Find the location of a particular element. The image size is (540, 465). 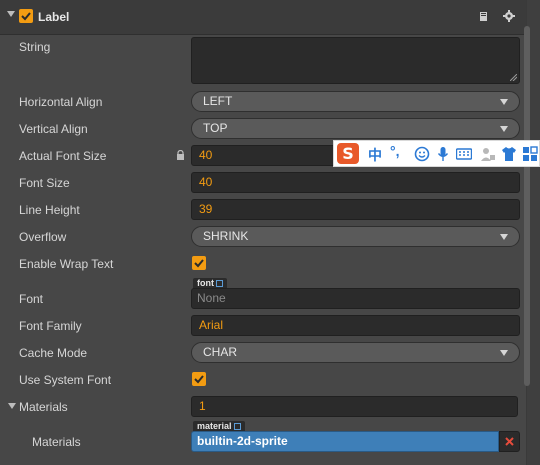

materials-count-input: 1 is located at coordinates (354, 406).